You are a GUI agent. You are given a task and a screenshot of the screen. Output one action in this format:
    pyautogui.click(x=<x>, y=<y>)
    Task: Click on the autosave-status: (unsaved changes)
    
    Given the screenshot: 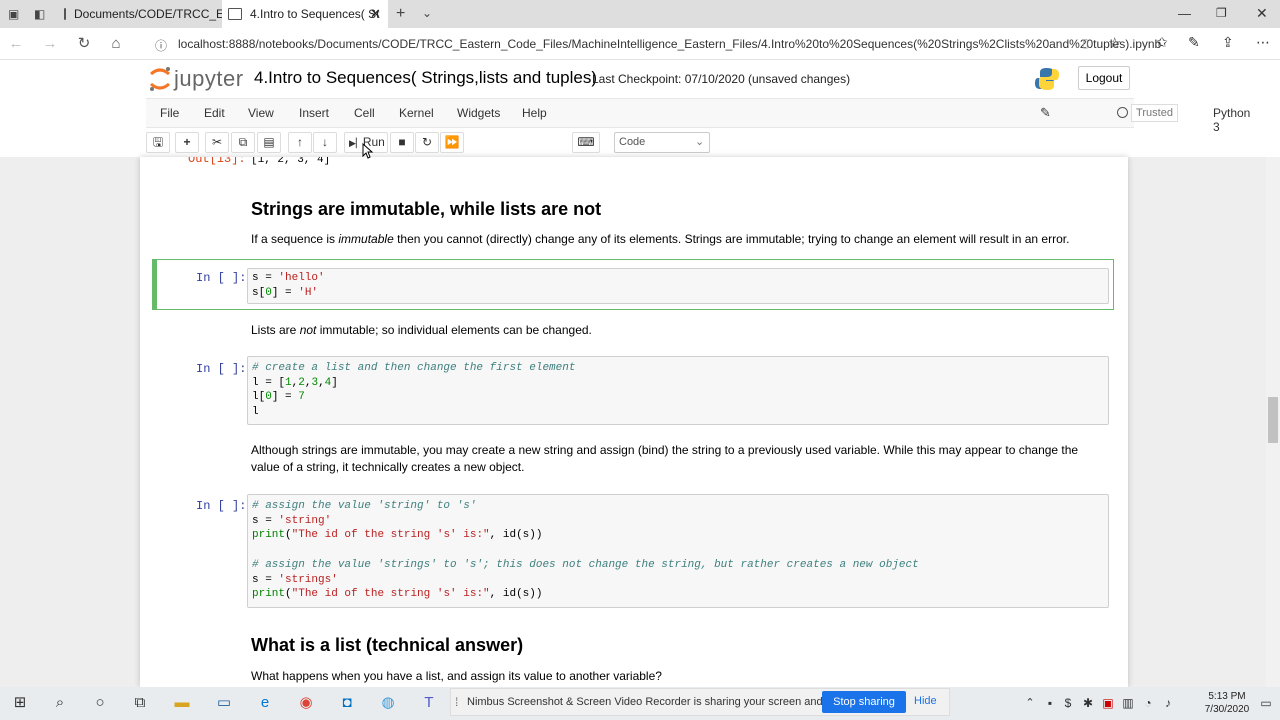 What is the action you would take?
    pyautogui.click(x=799, y=79)
    